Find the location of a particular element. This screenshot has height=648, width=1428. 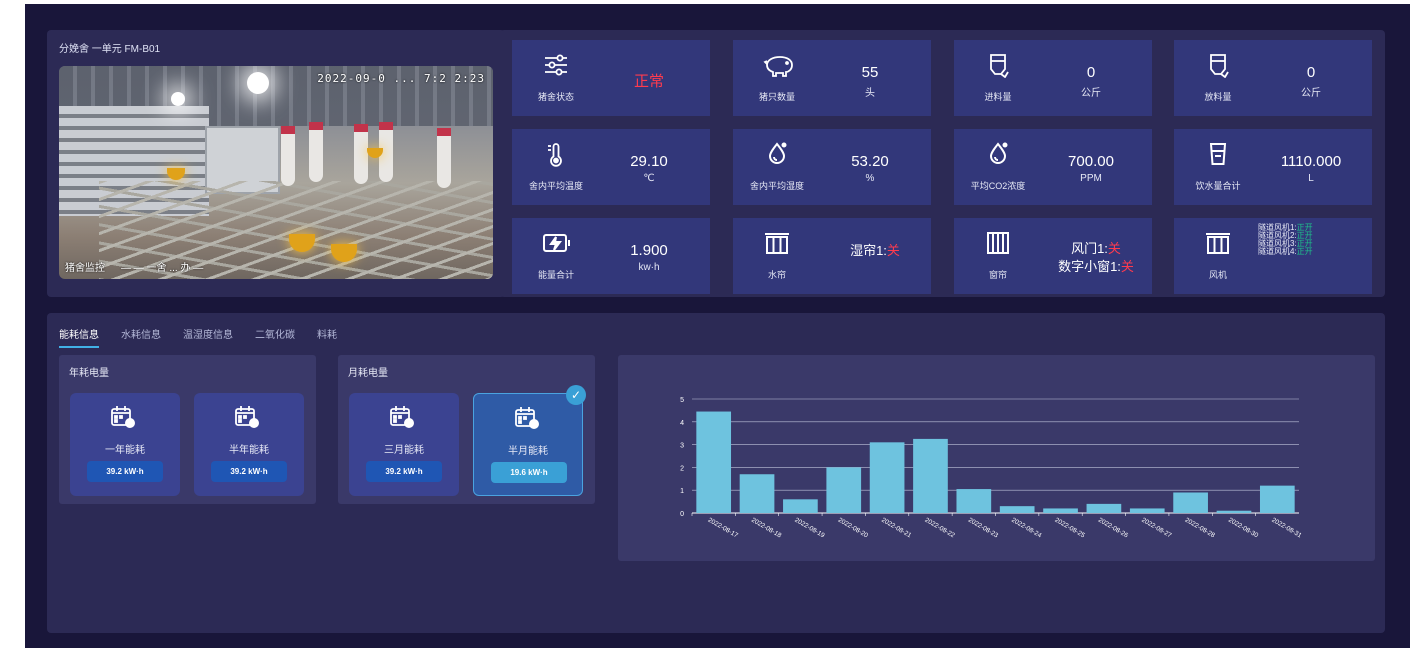

metric-tile-temp: 舍内平均温度 29.10 ℃ is located at coordinates (611, 167).